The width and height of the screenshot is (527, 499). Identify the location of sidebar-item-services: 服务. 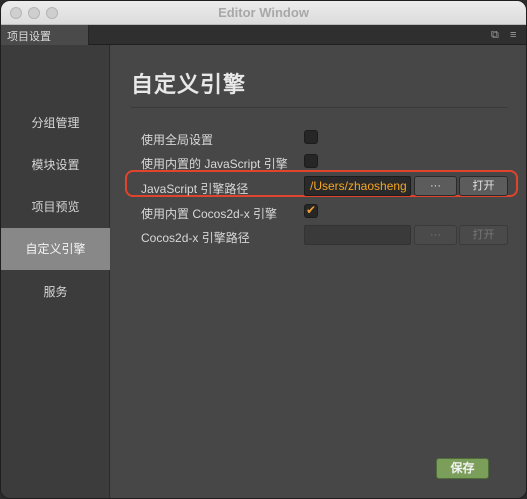
(55, 292).